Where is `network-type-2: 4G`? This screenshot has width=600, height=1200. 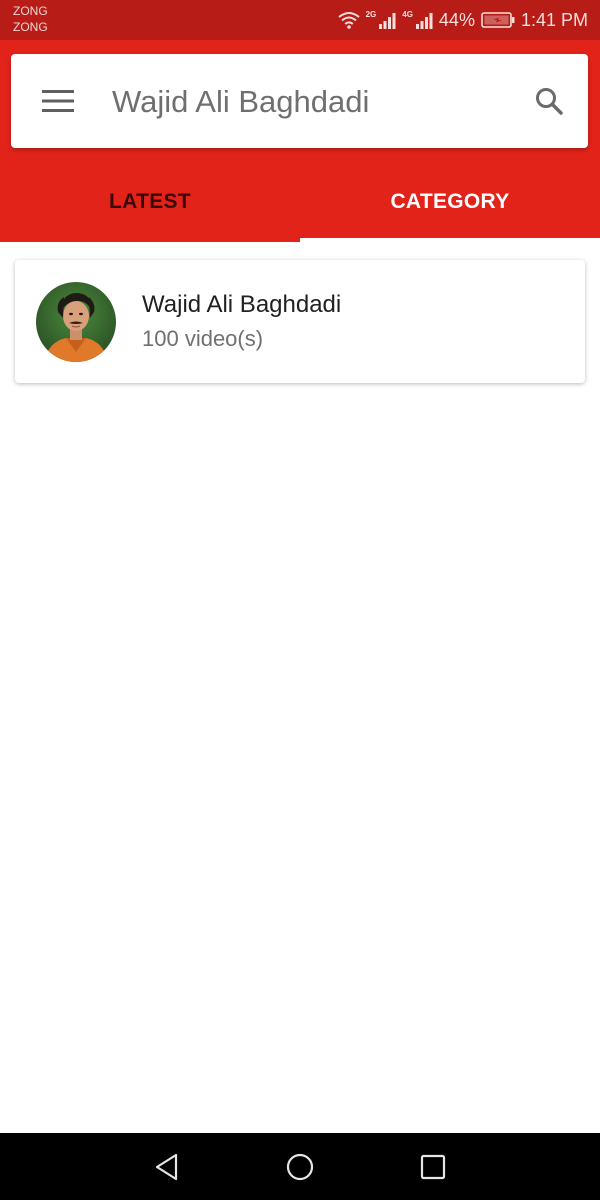 network-type-2: 4G is located at coordinates (407, 14).